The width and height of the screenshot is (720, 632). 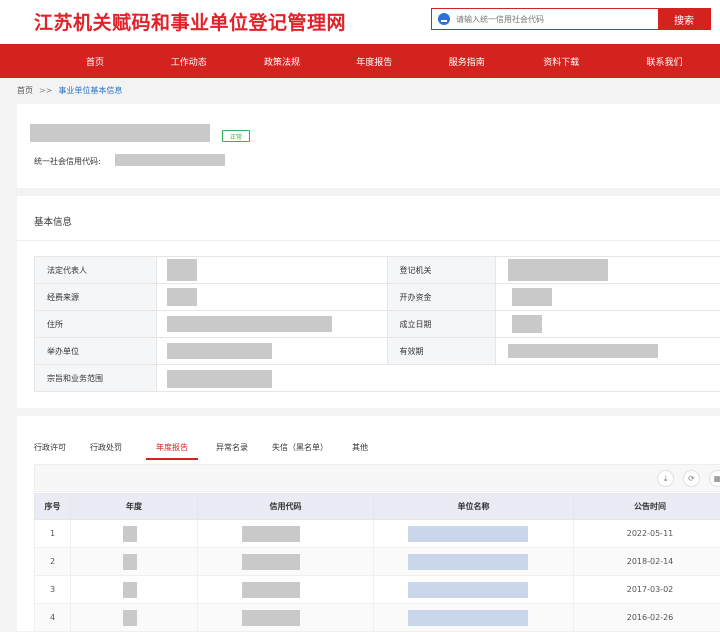 What do you see at coordinates (360, 22) in the screenshot?
I see `site-header: 江苏机关赋码和事业单位登记管理网 搜索` at bounding box center [360, 22].